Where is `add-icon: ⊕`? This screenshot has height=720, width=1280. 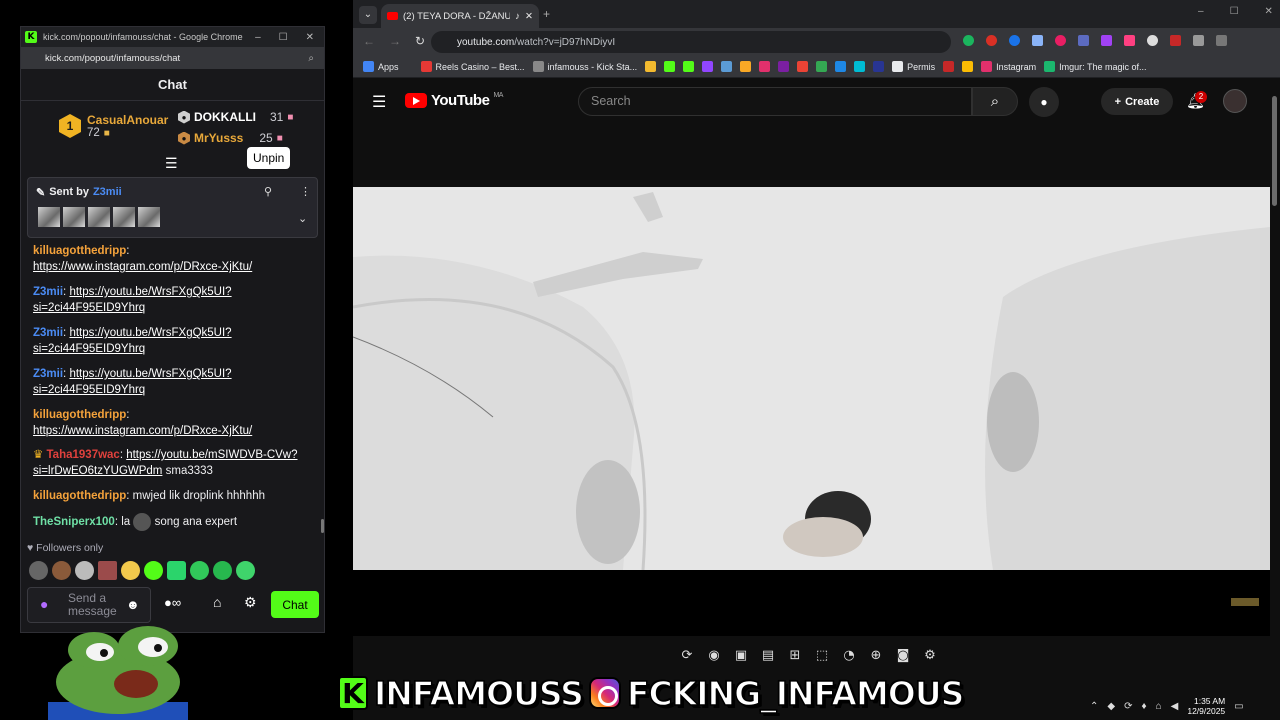
add-icon: ⊕ is located at coordinates (876, 655).